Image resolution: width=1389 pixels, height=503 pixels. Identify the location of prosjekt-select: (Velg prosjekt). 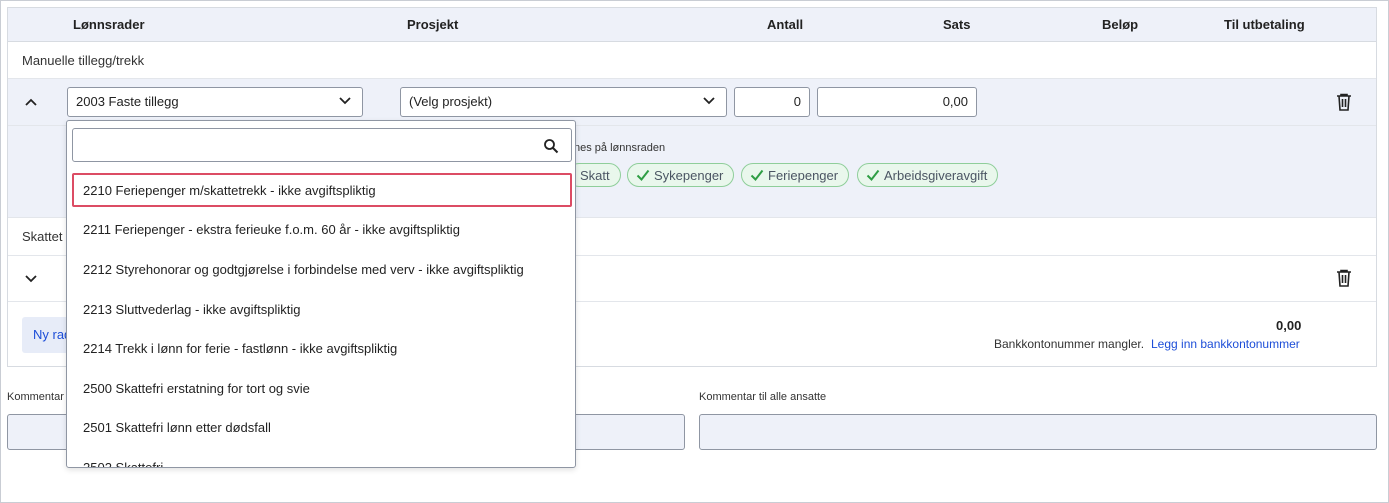
(563, 102).